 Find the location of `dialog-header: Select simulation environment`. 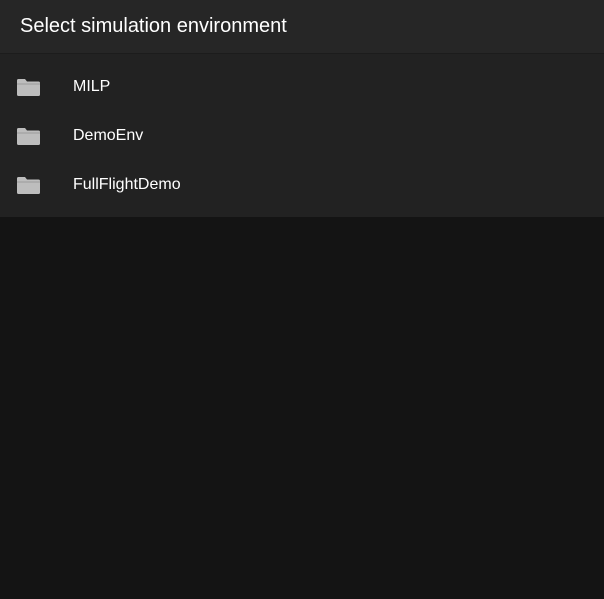

dialog-header: Select simulation environment is located at coordinates (302, 27).